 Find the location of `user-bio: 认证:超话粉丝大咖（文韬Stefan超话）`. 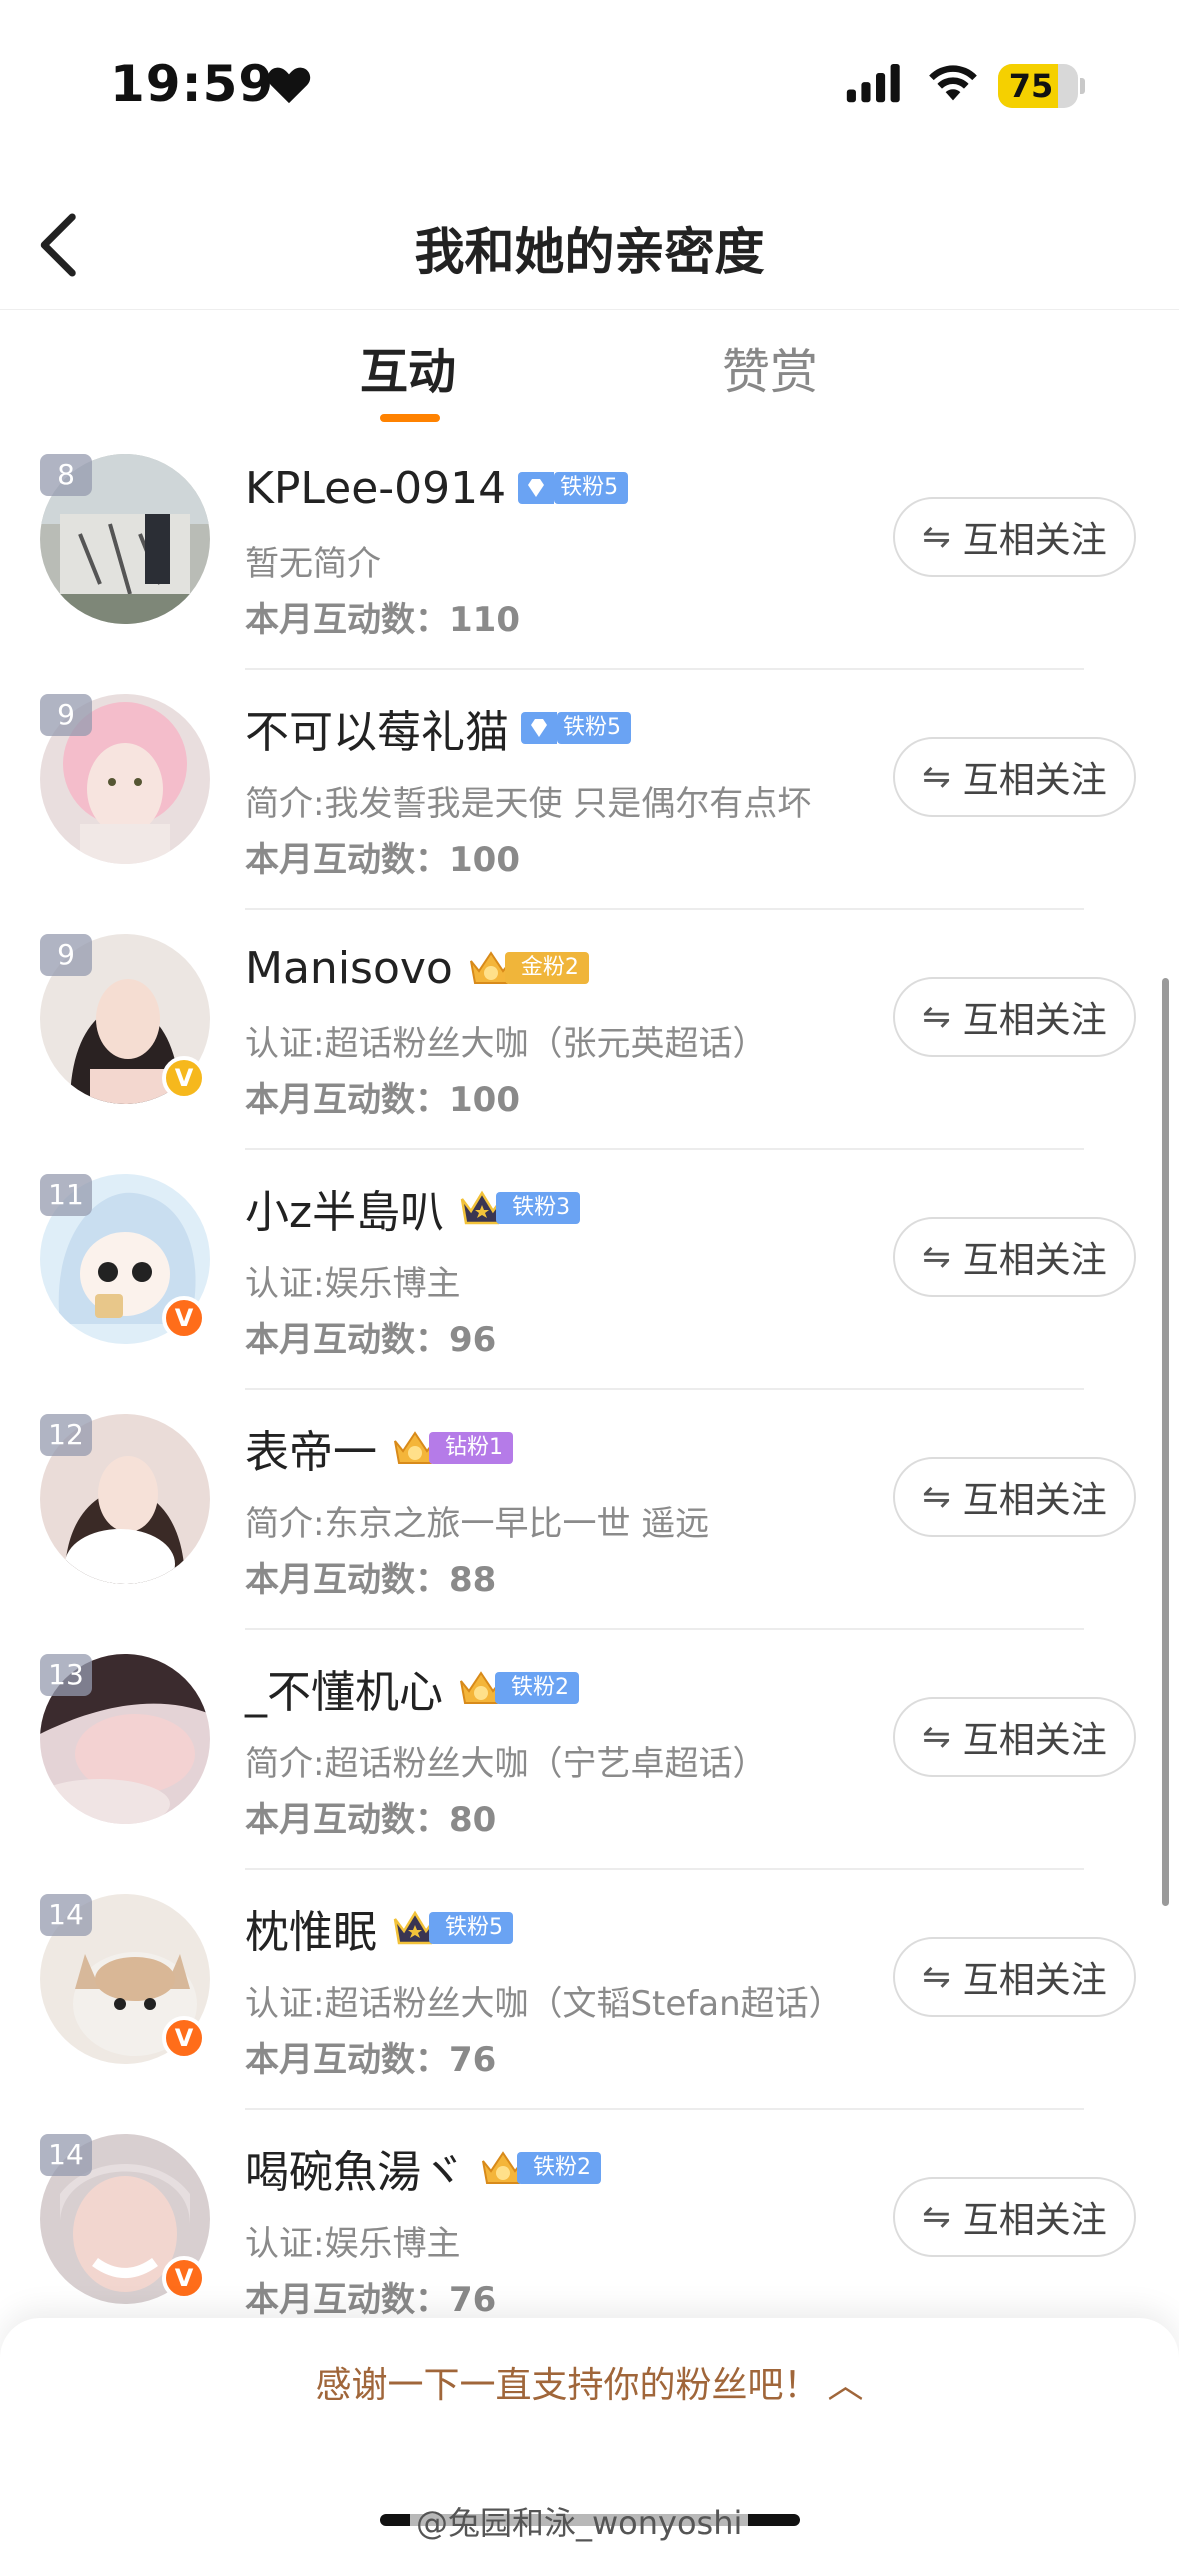

user-bio: 认证:超话粉丝大咖（文韬Stefan超话） is located at coordinates (544, 2004).